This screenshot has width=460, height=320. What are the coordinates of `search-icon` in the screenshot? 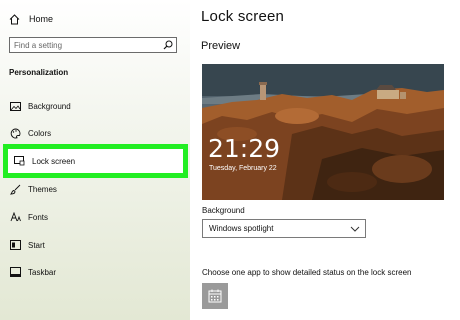 It's located at (168, 45).